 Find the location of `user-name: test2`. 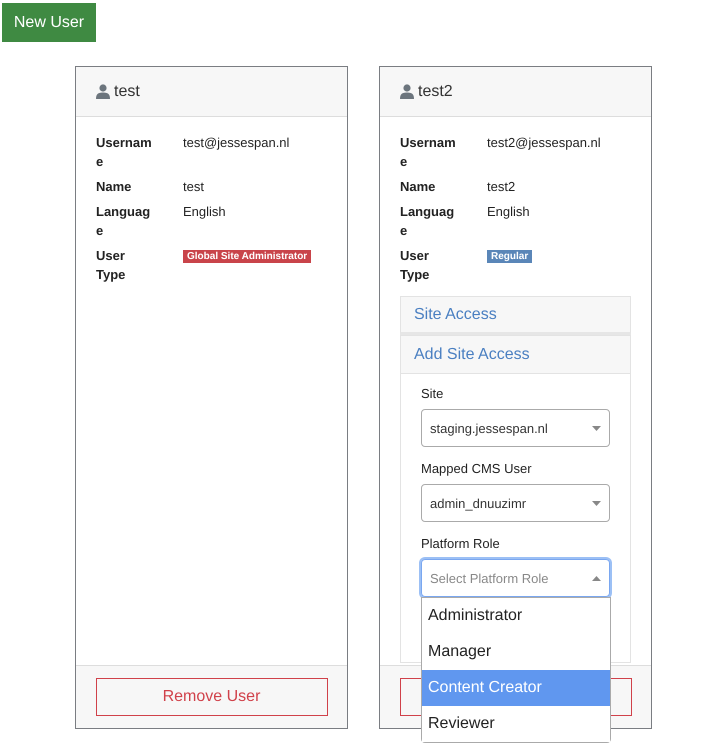

user-name: test2 is located at coordinates (435, 91).